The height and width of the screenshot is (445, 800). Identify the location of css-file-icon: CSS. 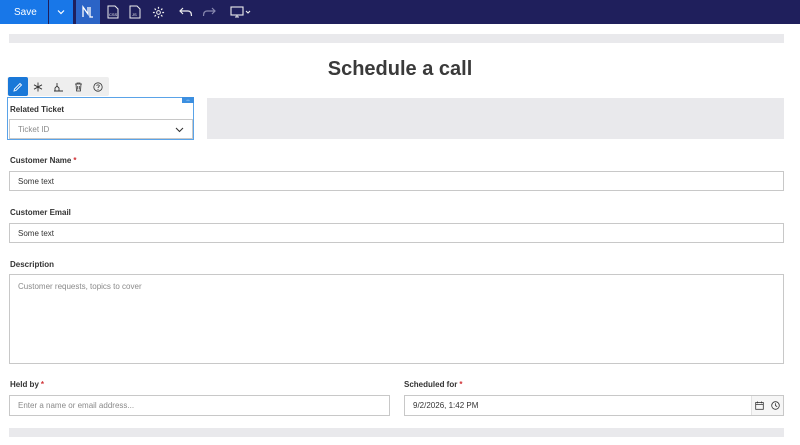
(113, 12).